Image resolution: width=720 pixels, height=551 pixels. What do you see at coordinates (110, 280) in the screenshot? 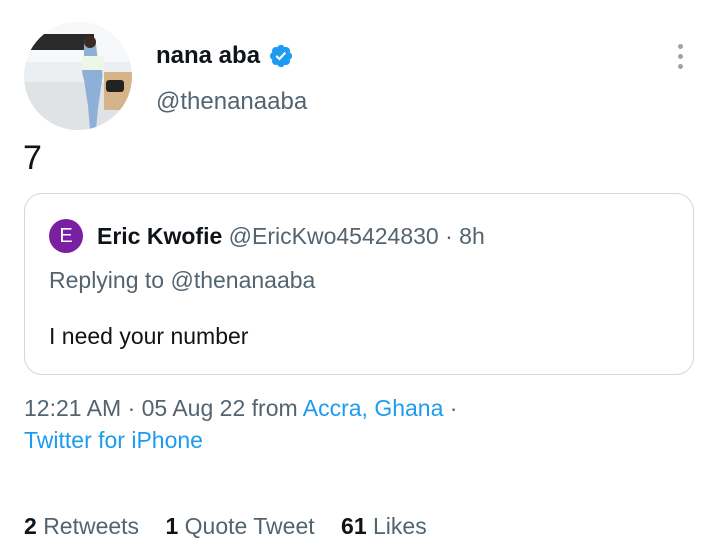
I see `replying-to-prefix: Replying to` at bounding box center [110, 280].